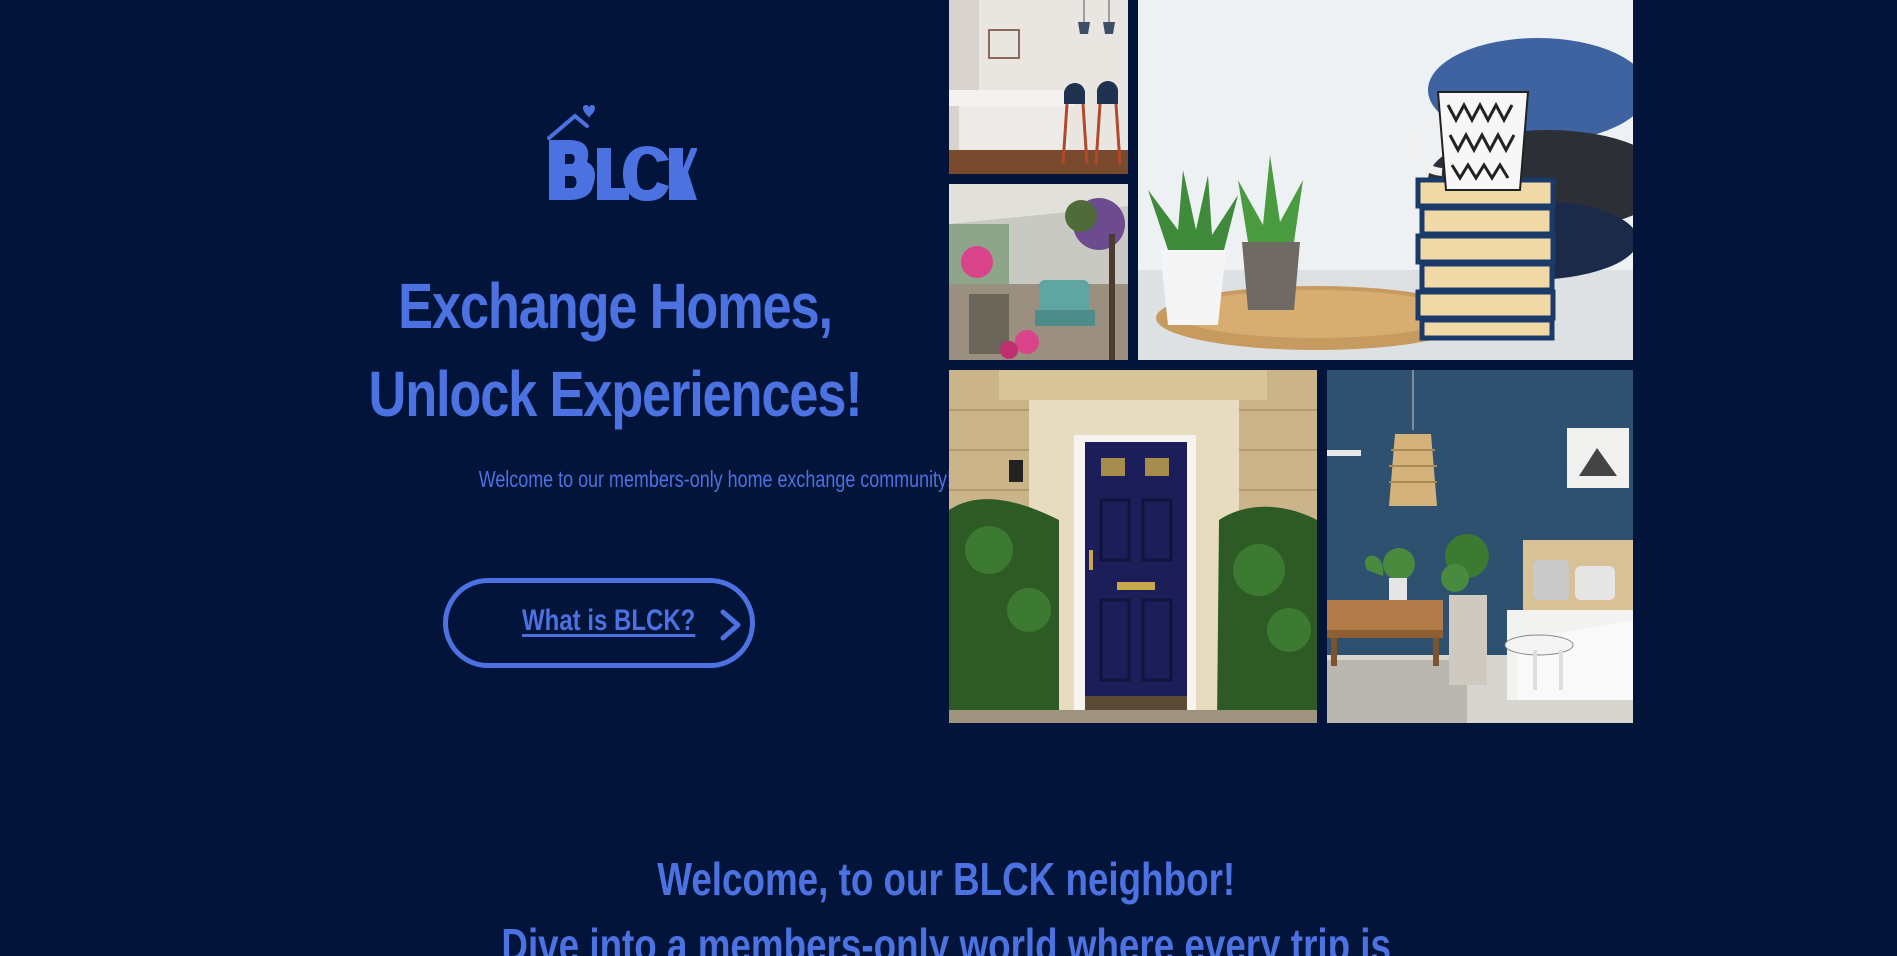 The image size is (1897, 956). I want to click on headline-line-1: Exchange Homes,, so click(615, 306).